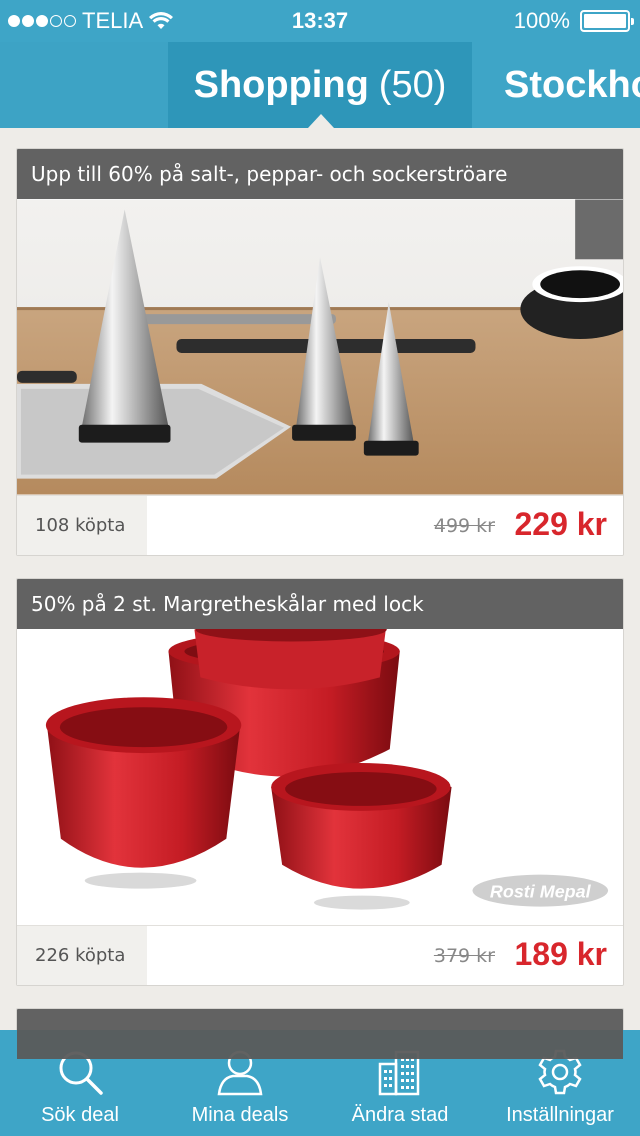 The width and height of the screenshot is (640, 1136). What do you see at coordinates (84, 85) in the screenshot?
I see `tab-previous` at bounding box center [84, 85].